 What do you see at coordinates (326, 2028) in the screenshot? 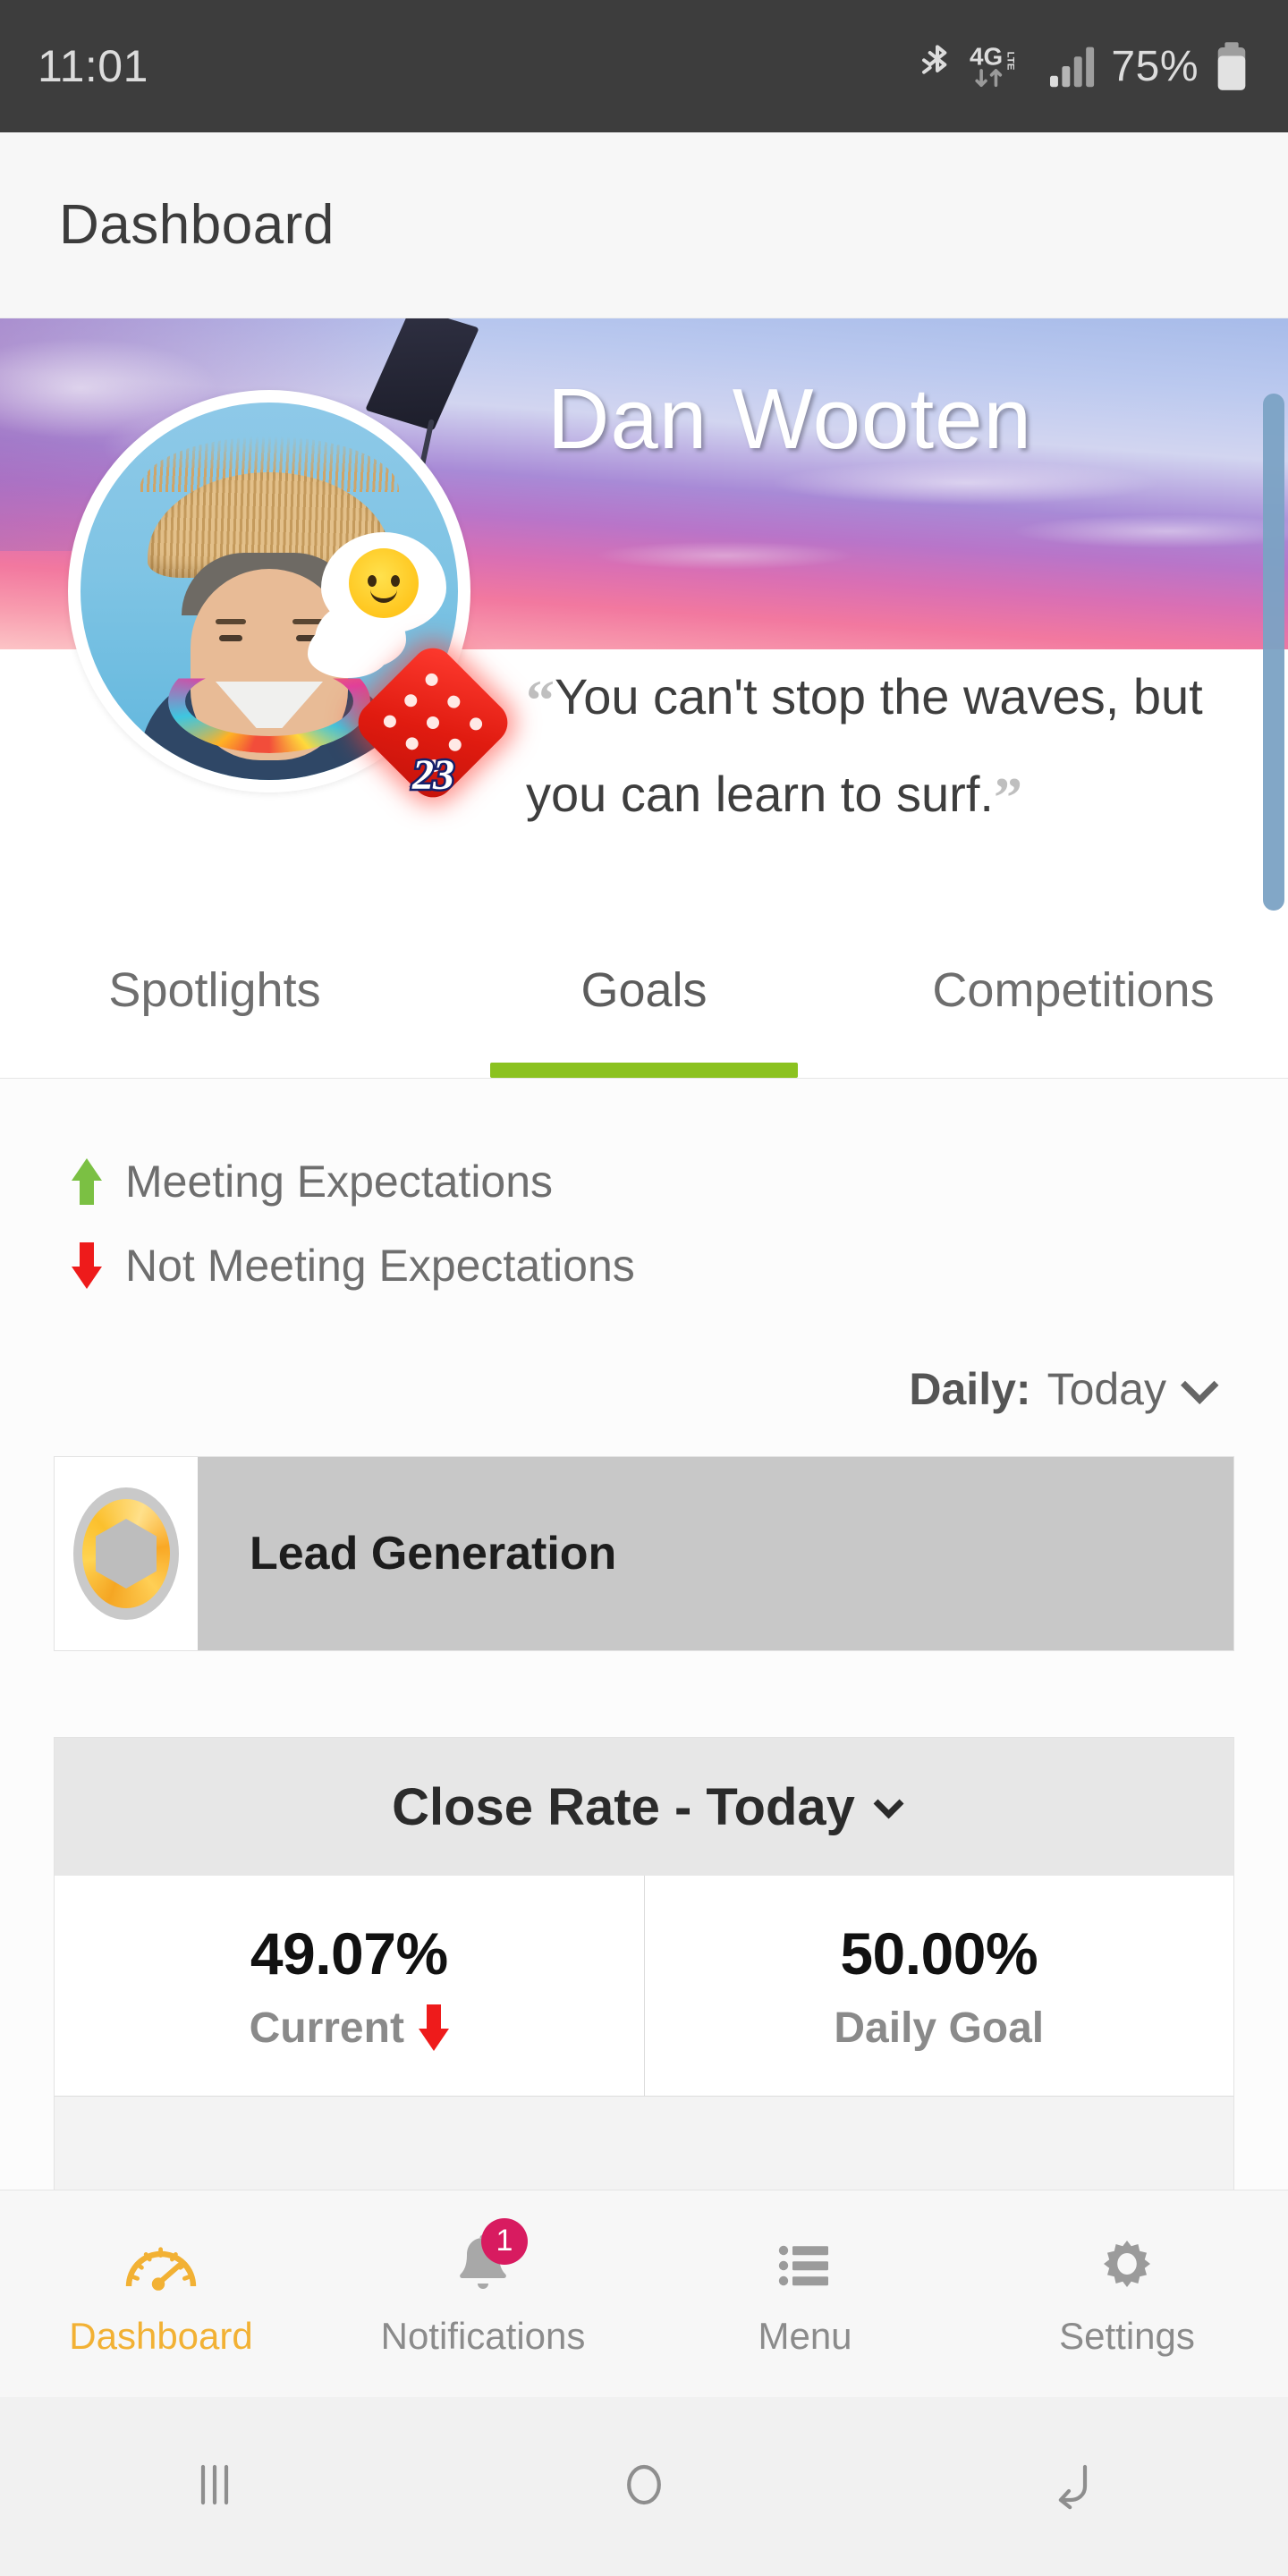
I see `stat-label: Current` at bounding box center [326, 2028].